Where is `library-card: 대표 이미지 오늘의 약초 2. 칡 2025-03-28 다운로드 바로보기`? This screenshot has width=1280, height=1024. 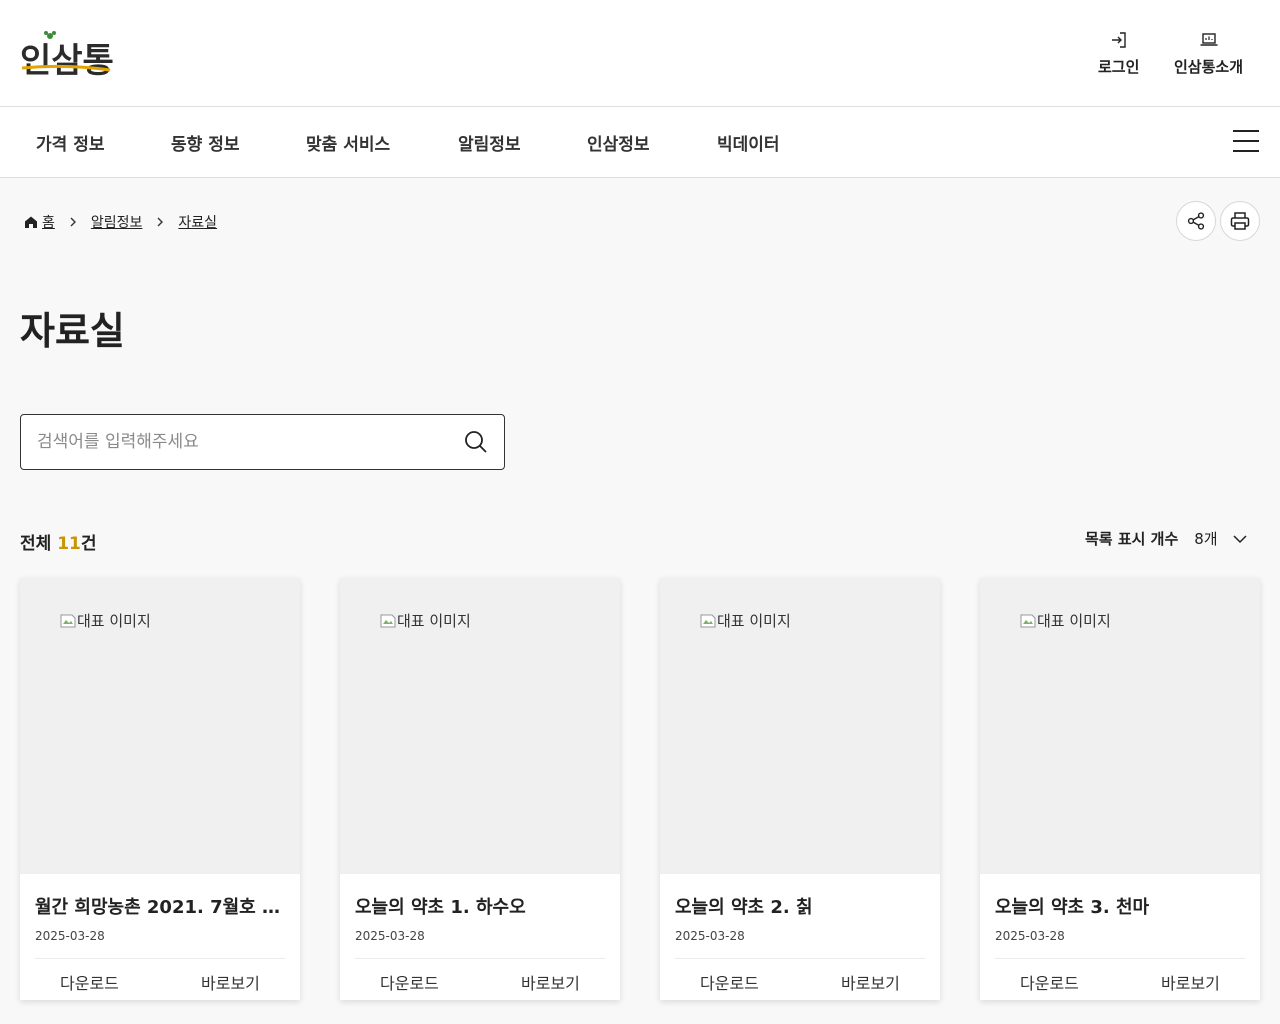 library-card: 대표 이미지 오늘의 약초 2. 칡 2025-03-28 다운로드 바로보기 is located at coordinates (800, 789).